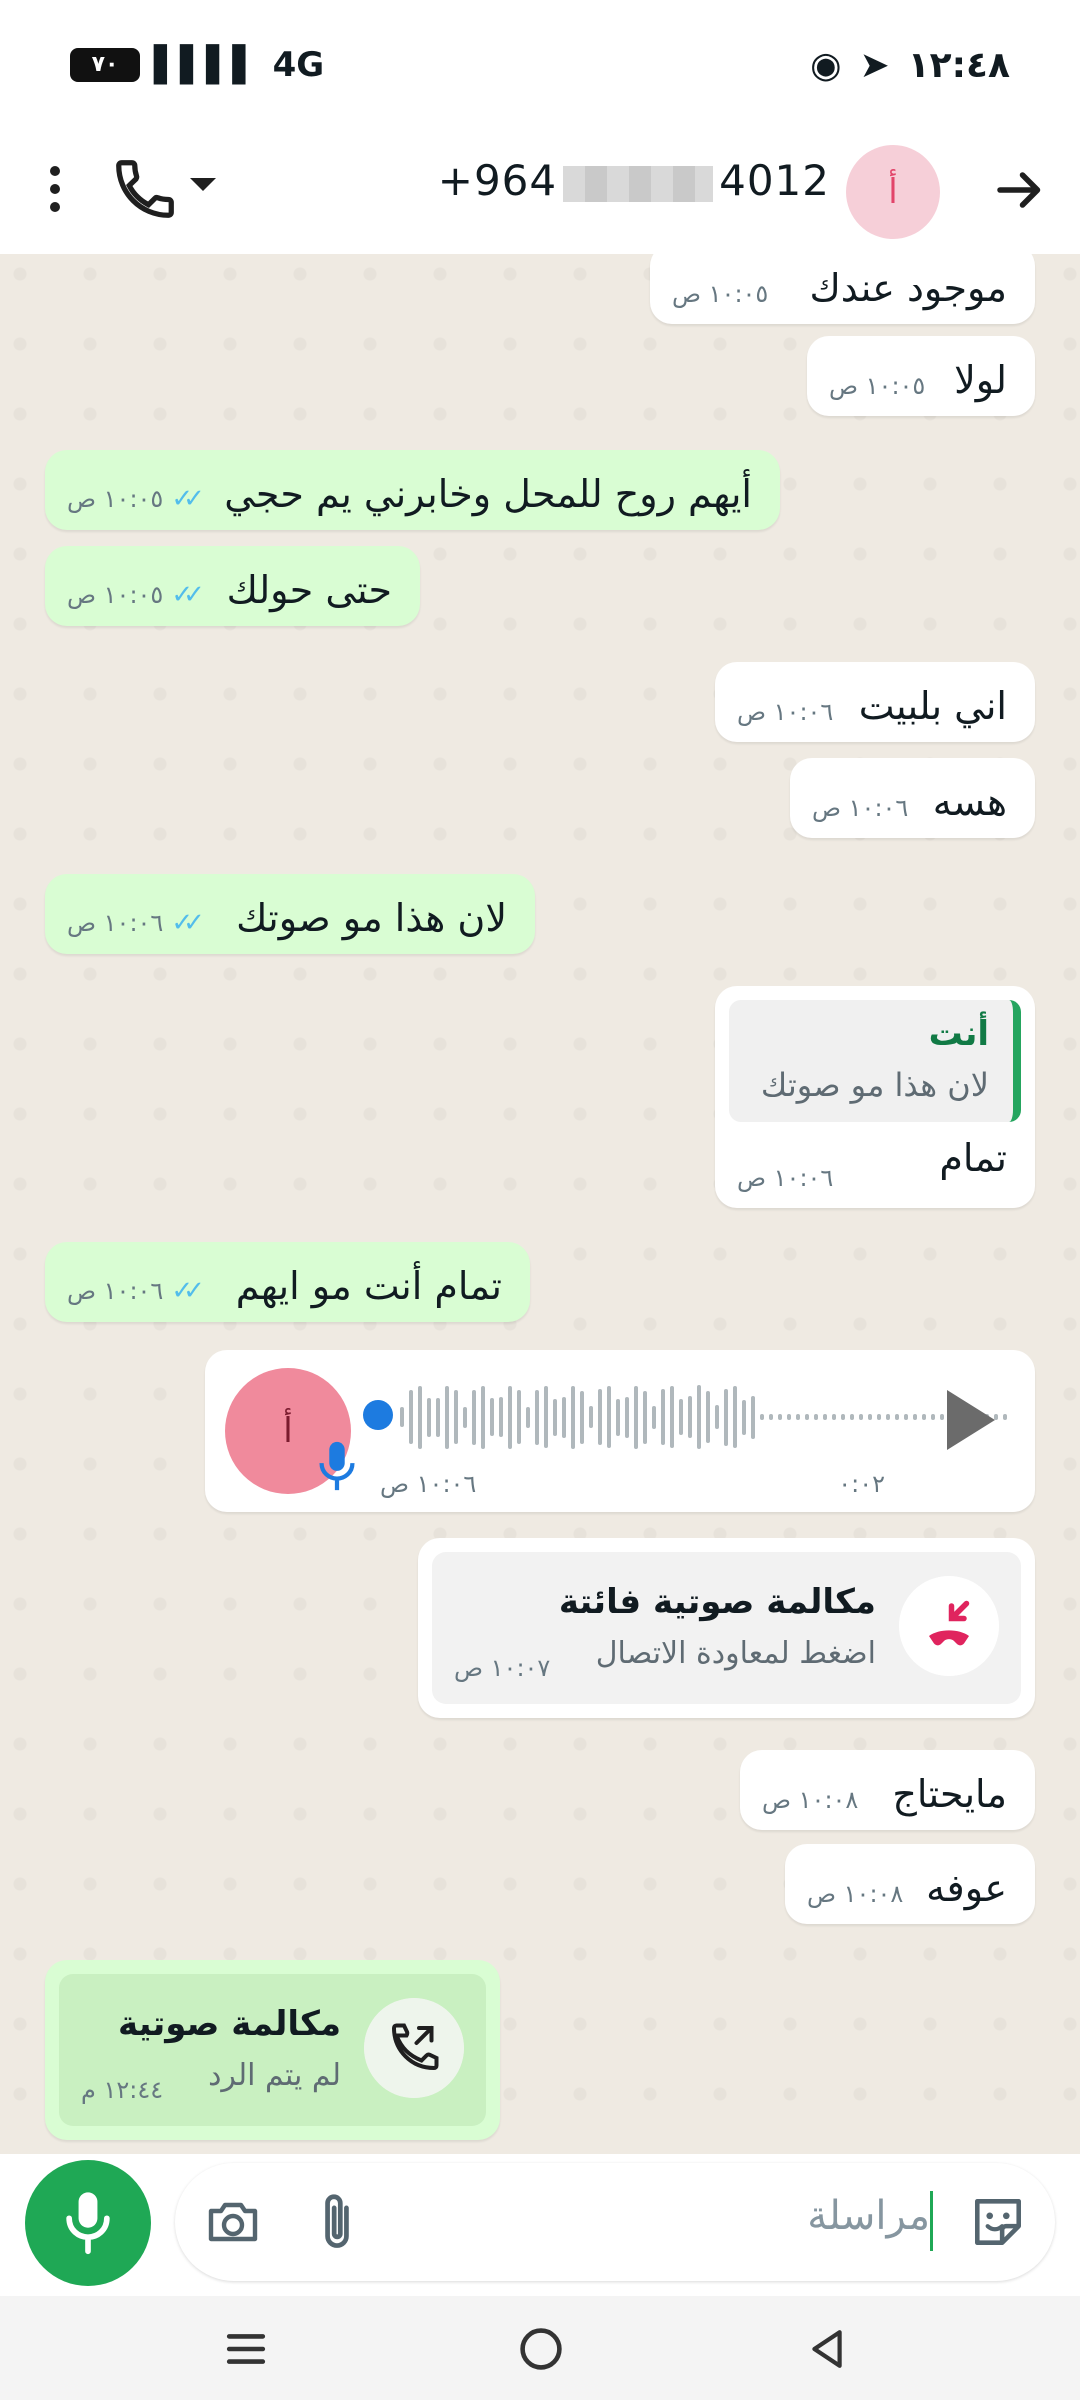  What do you see at coordinates (1020, 190) in the screenshot?
I see `back-arrow-icon` at bounding box center [1020, 190].